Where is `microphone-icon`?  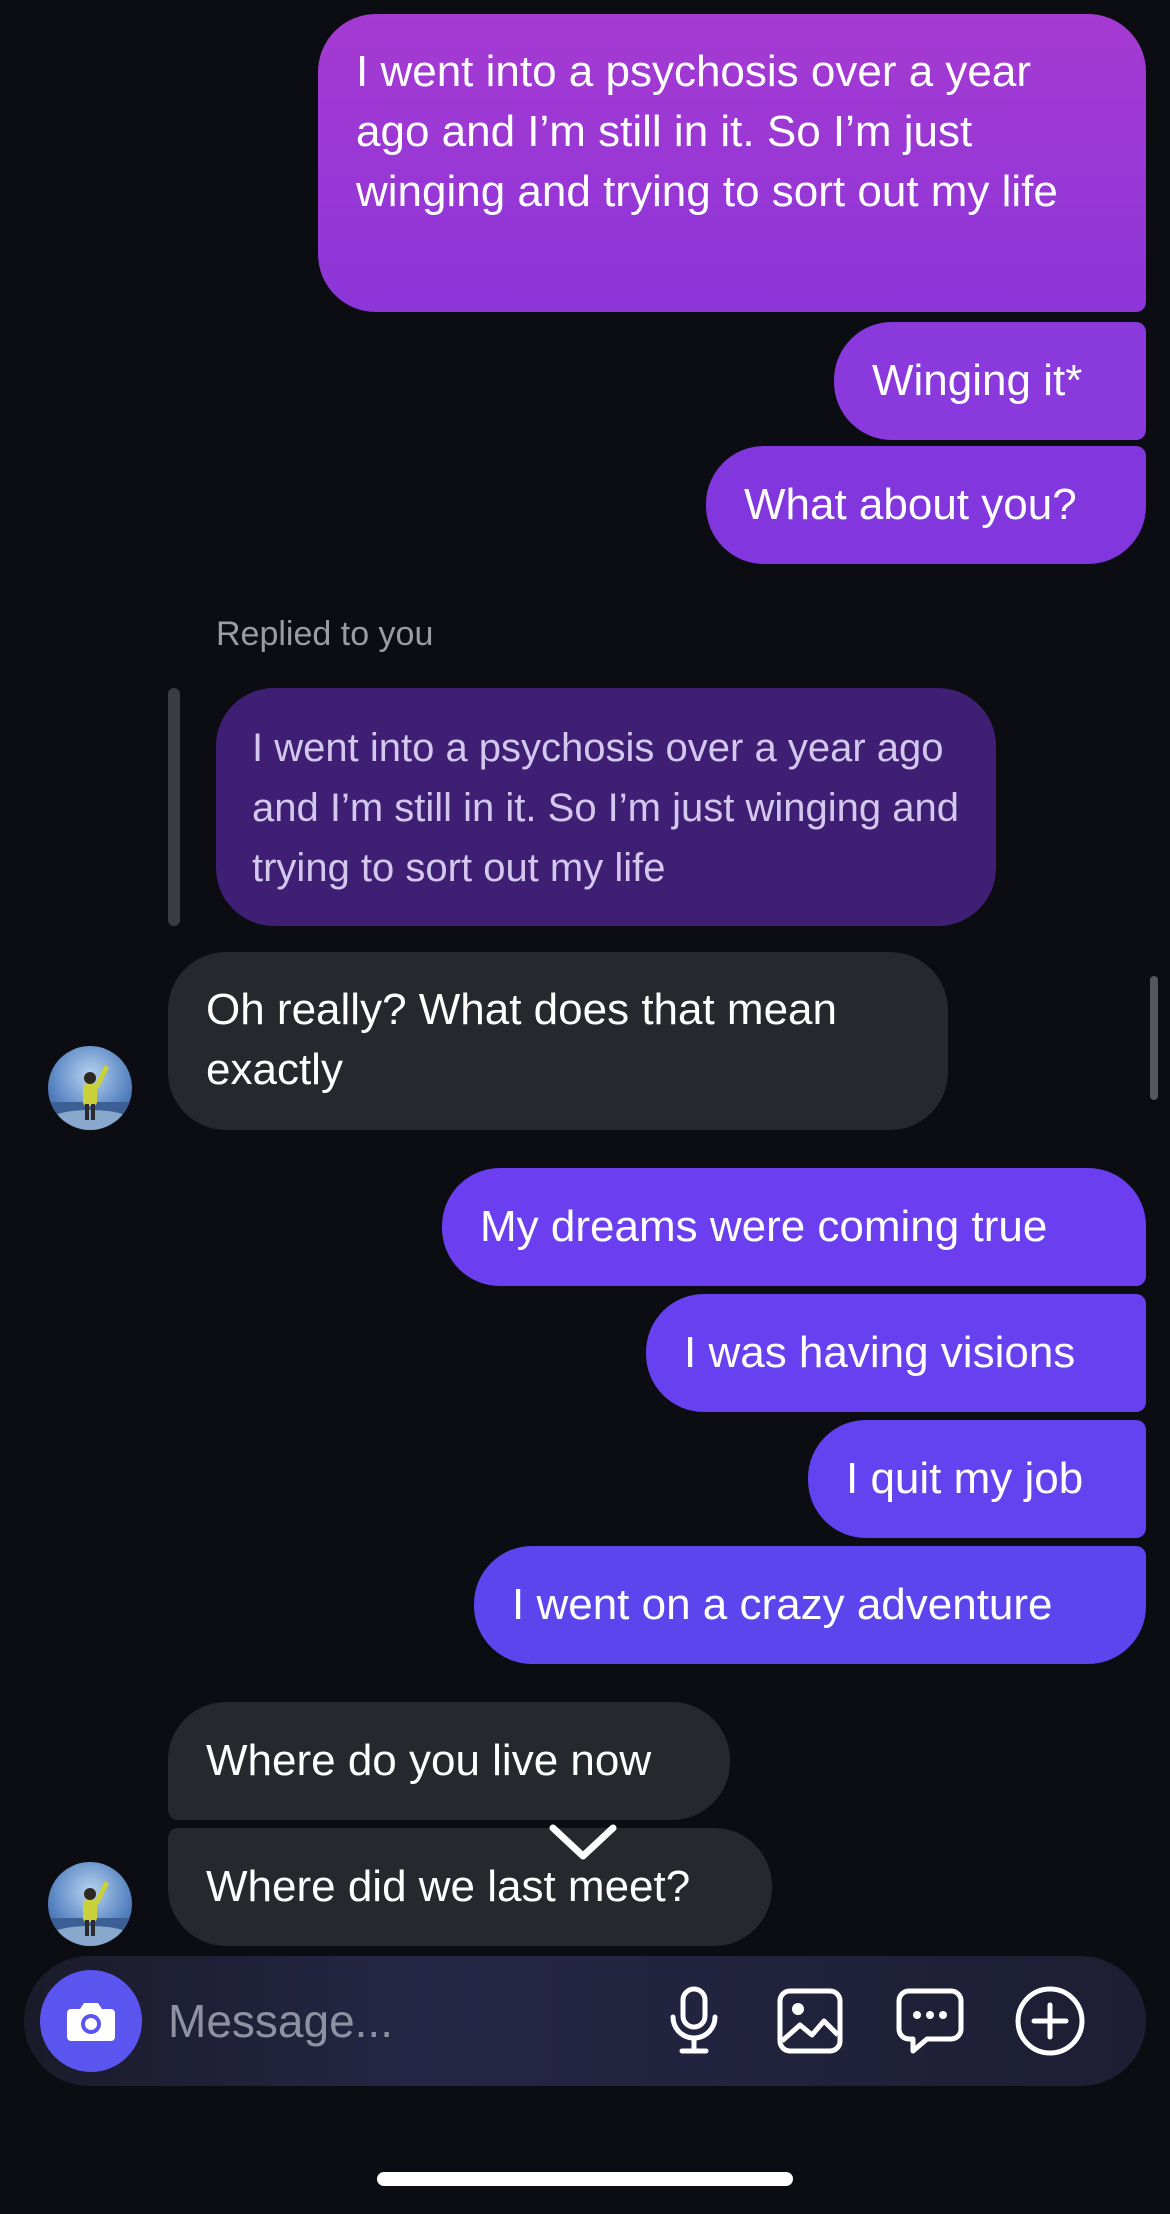 microphone-icon is located at coordinates (694, 2020).